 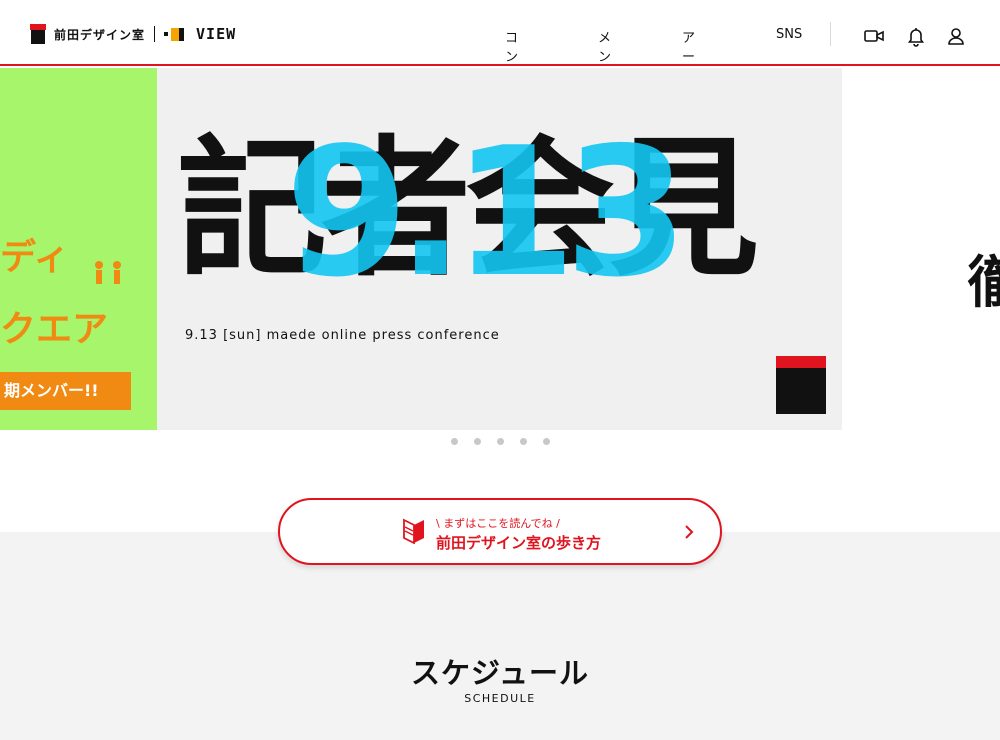 What do you see at coordinates (65, 391) in the screenshot?
I see `prev-slide-banner: 期メンバー!!` at bounding box center [65, 391].